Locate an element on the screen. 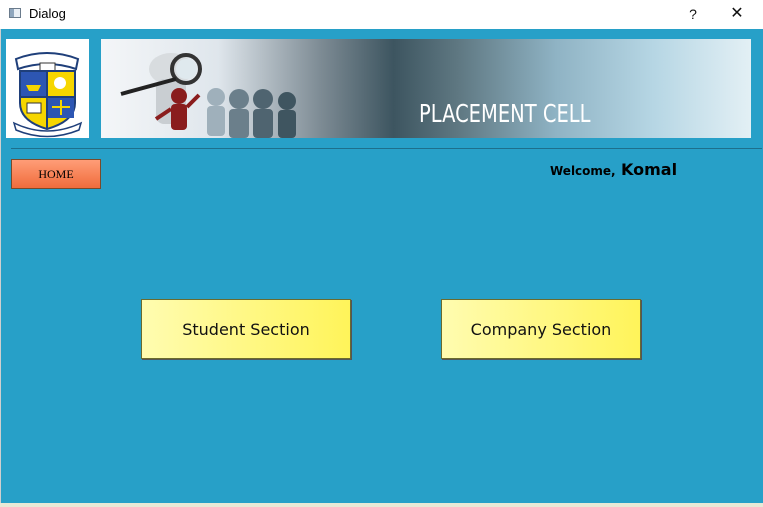  header-divider is located at coordinates (386, 148).